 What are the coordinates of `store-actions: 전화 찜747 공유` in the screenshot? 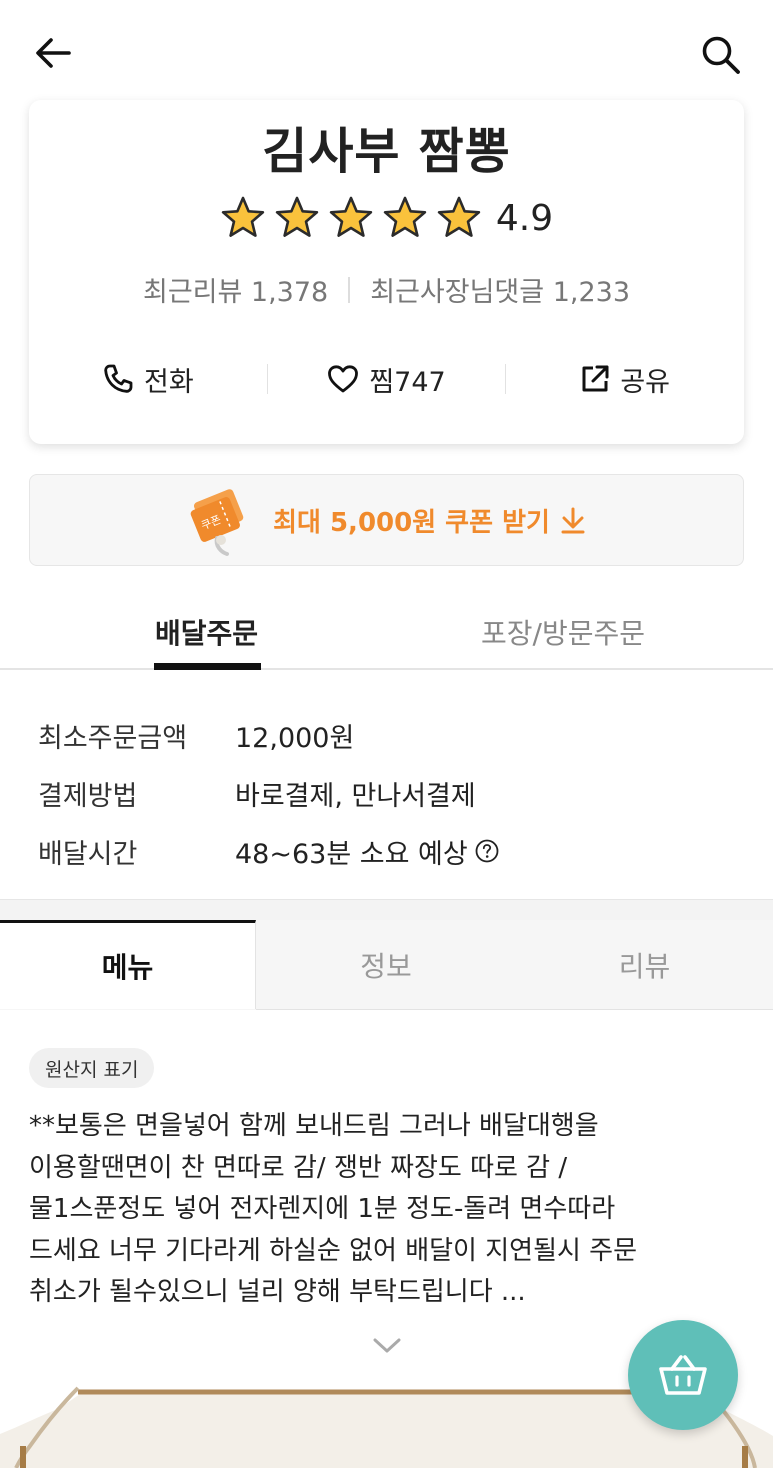 It's located at (386, 379).